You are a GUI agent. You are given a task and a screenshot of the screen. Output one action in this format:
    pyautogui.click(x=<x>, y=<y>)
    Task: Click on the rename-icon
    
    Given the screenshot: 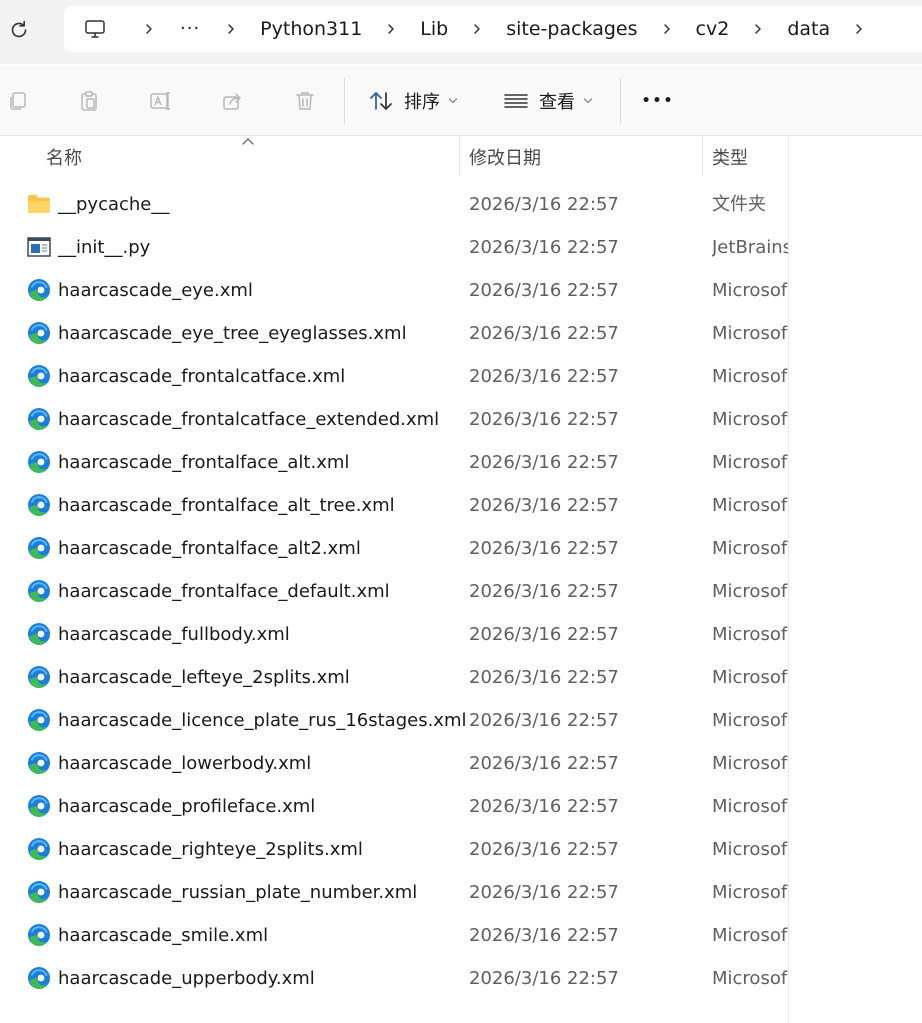 What is the action you would take?
    pyautogui.click(x=160, y=101)
    